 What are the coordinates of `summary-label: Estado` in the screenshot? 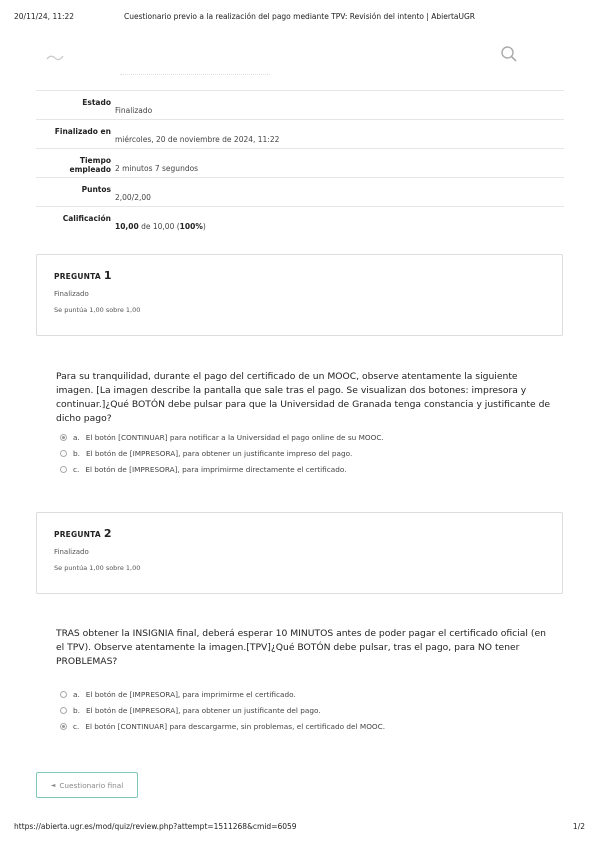 It's located at (96, 102).